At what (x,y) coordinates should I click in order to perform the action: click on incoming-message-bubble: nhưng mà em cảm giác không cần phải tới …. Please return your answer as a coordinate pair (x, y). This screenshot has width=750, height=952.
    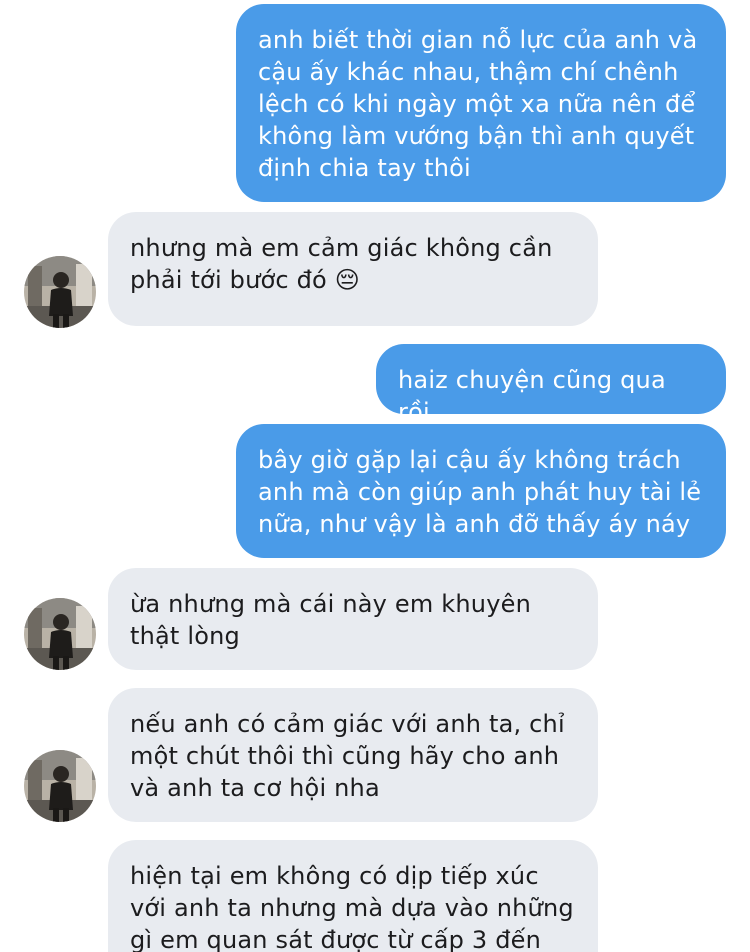
    Looking at the image, I should click on (353, 269).